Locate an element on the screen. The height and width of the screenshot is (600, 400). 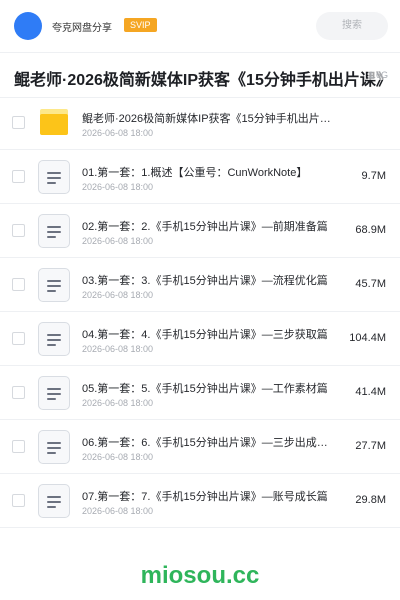
watermark: miosou.cc is located at coordinates (200, 575).